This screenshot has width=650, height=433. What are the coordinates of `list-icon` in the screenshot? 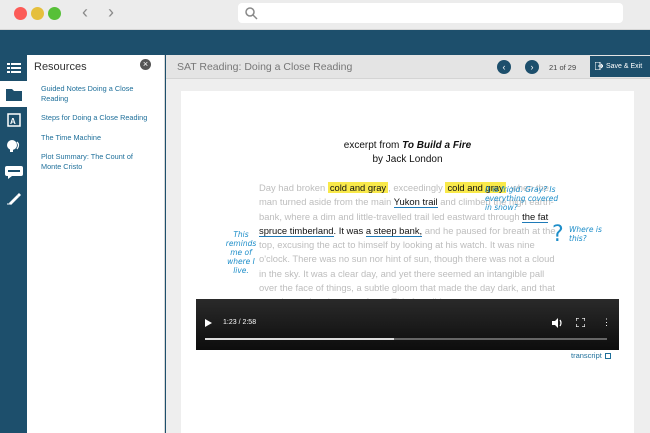 It's located at (13, 68).